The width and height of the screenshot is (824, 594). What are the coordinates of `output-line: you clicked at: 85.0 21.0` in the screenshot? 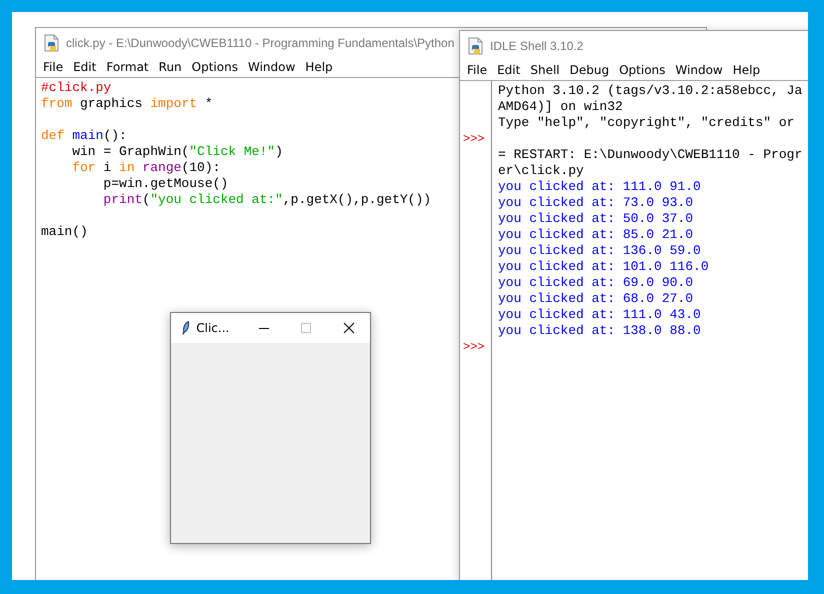 It's located at (596, 235).